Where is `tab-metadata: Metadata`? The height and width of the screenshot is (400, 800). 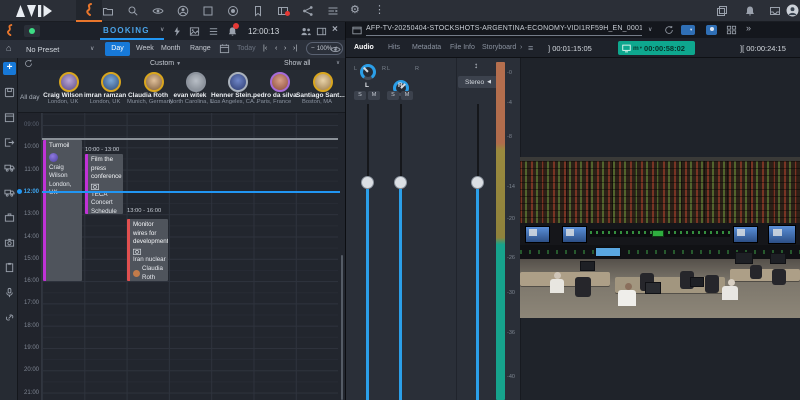 tab-metadata: Metadata is located at coordinates (426, 47).